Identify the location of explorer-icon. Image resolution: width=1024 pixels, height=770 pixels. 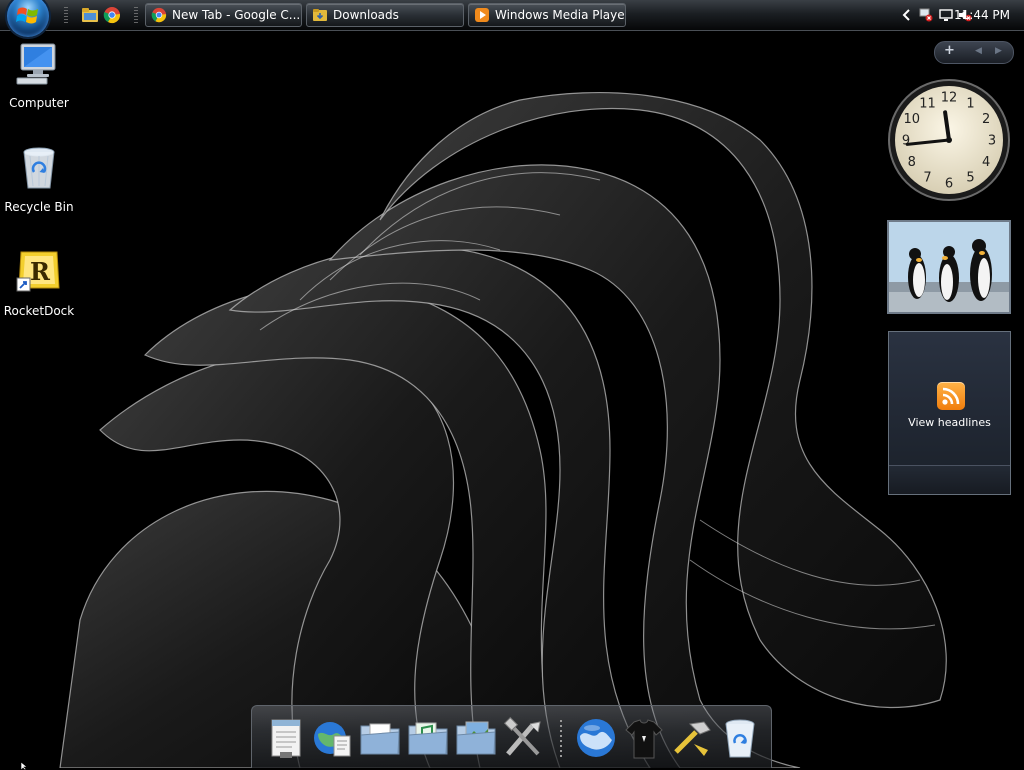
(90, 15).